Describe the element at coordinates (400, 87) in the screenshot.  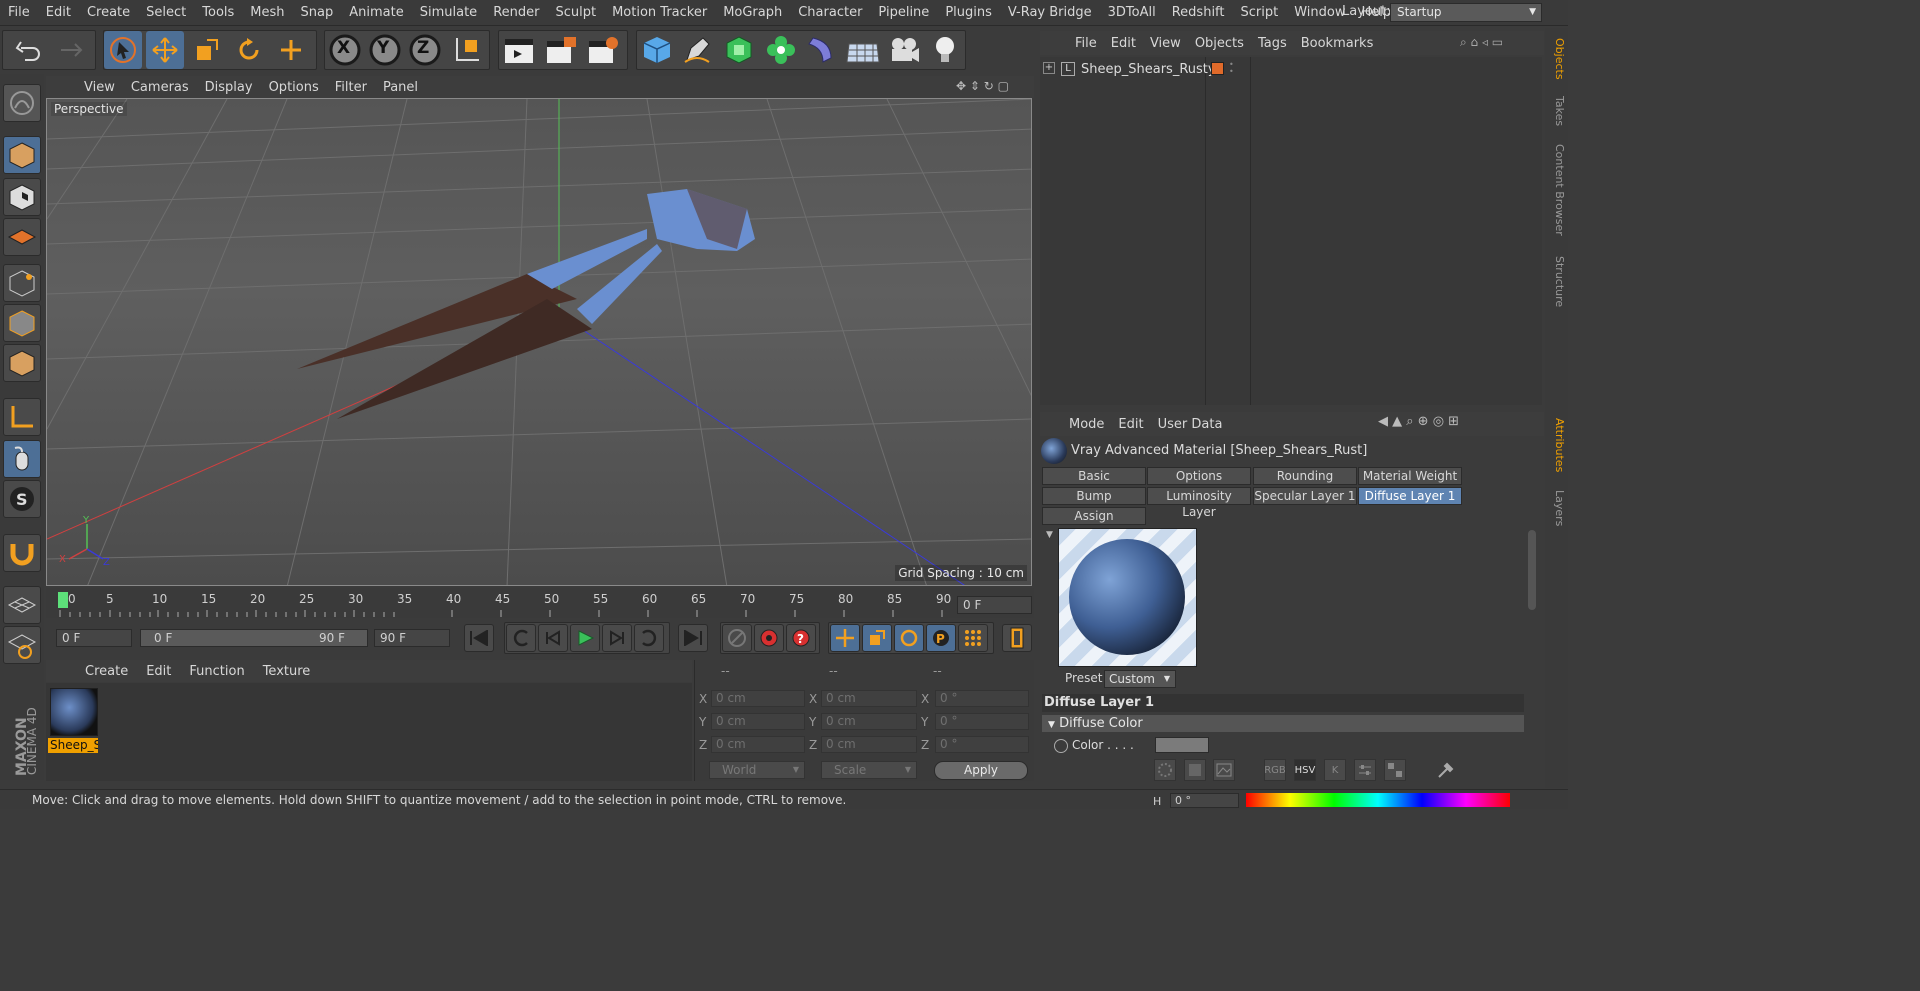
I see `viewport-menu-panel: Panel` at that location.